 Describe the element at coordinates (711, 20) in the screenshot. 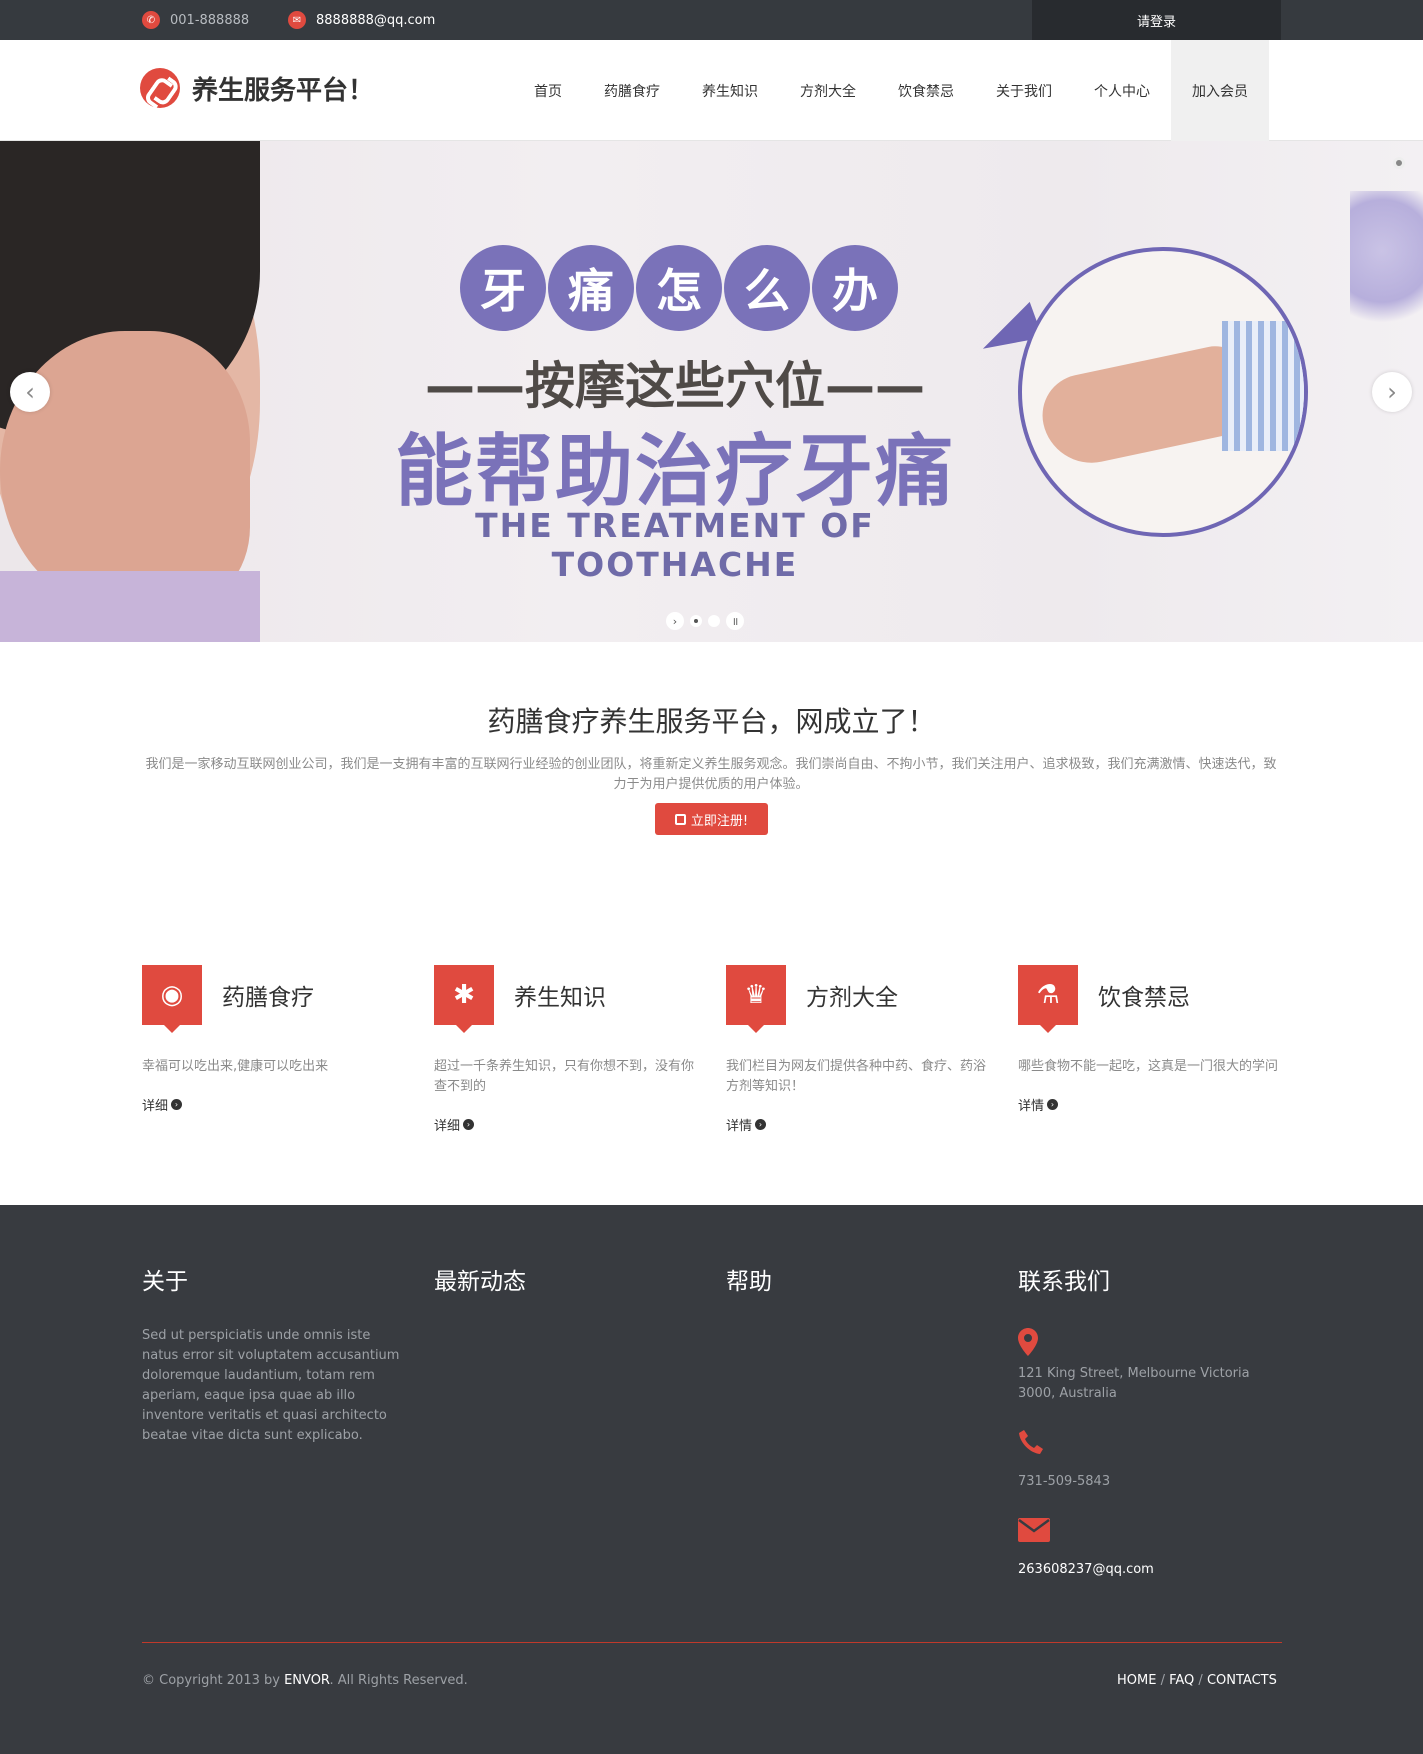

I see `top-bar: ✆ 001-888888 ✉ 8888888@qq.com 请登录` at that location.